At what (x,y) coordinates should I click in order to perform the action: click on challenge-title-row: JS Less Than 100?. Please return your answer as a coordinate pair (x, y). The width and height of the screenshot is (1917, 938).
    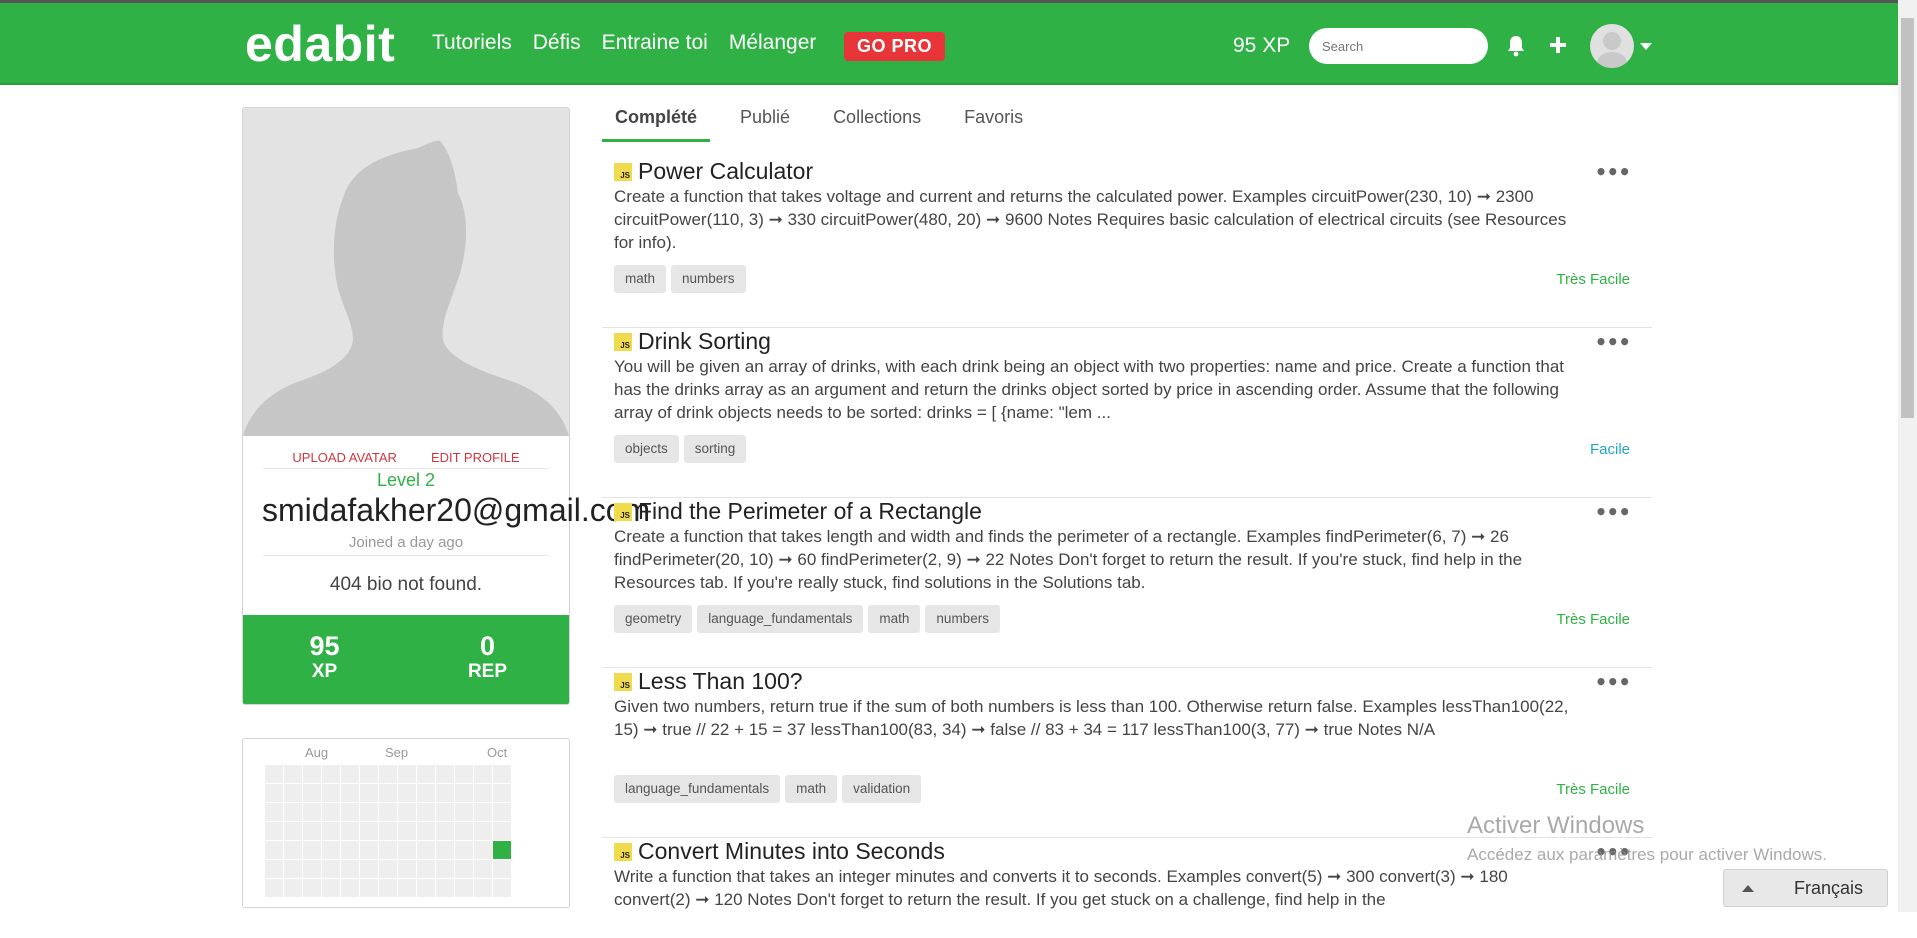
    Looking at the image, I should click on (708, 681).